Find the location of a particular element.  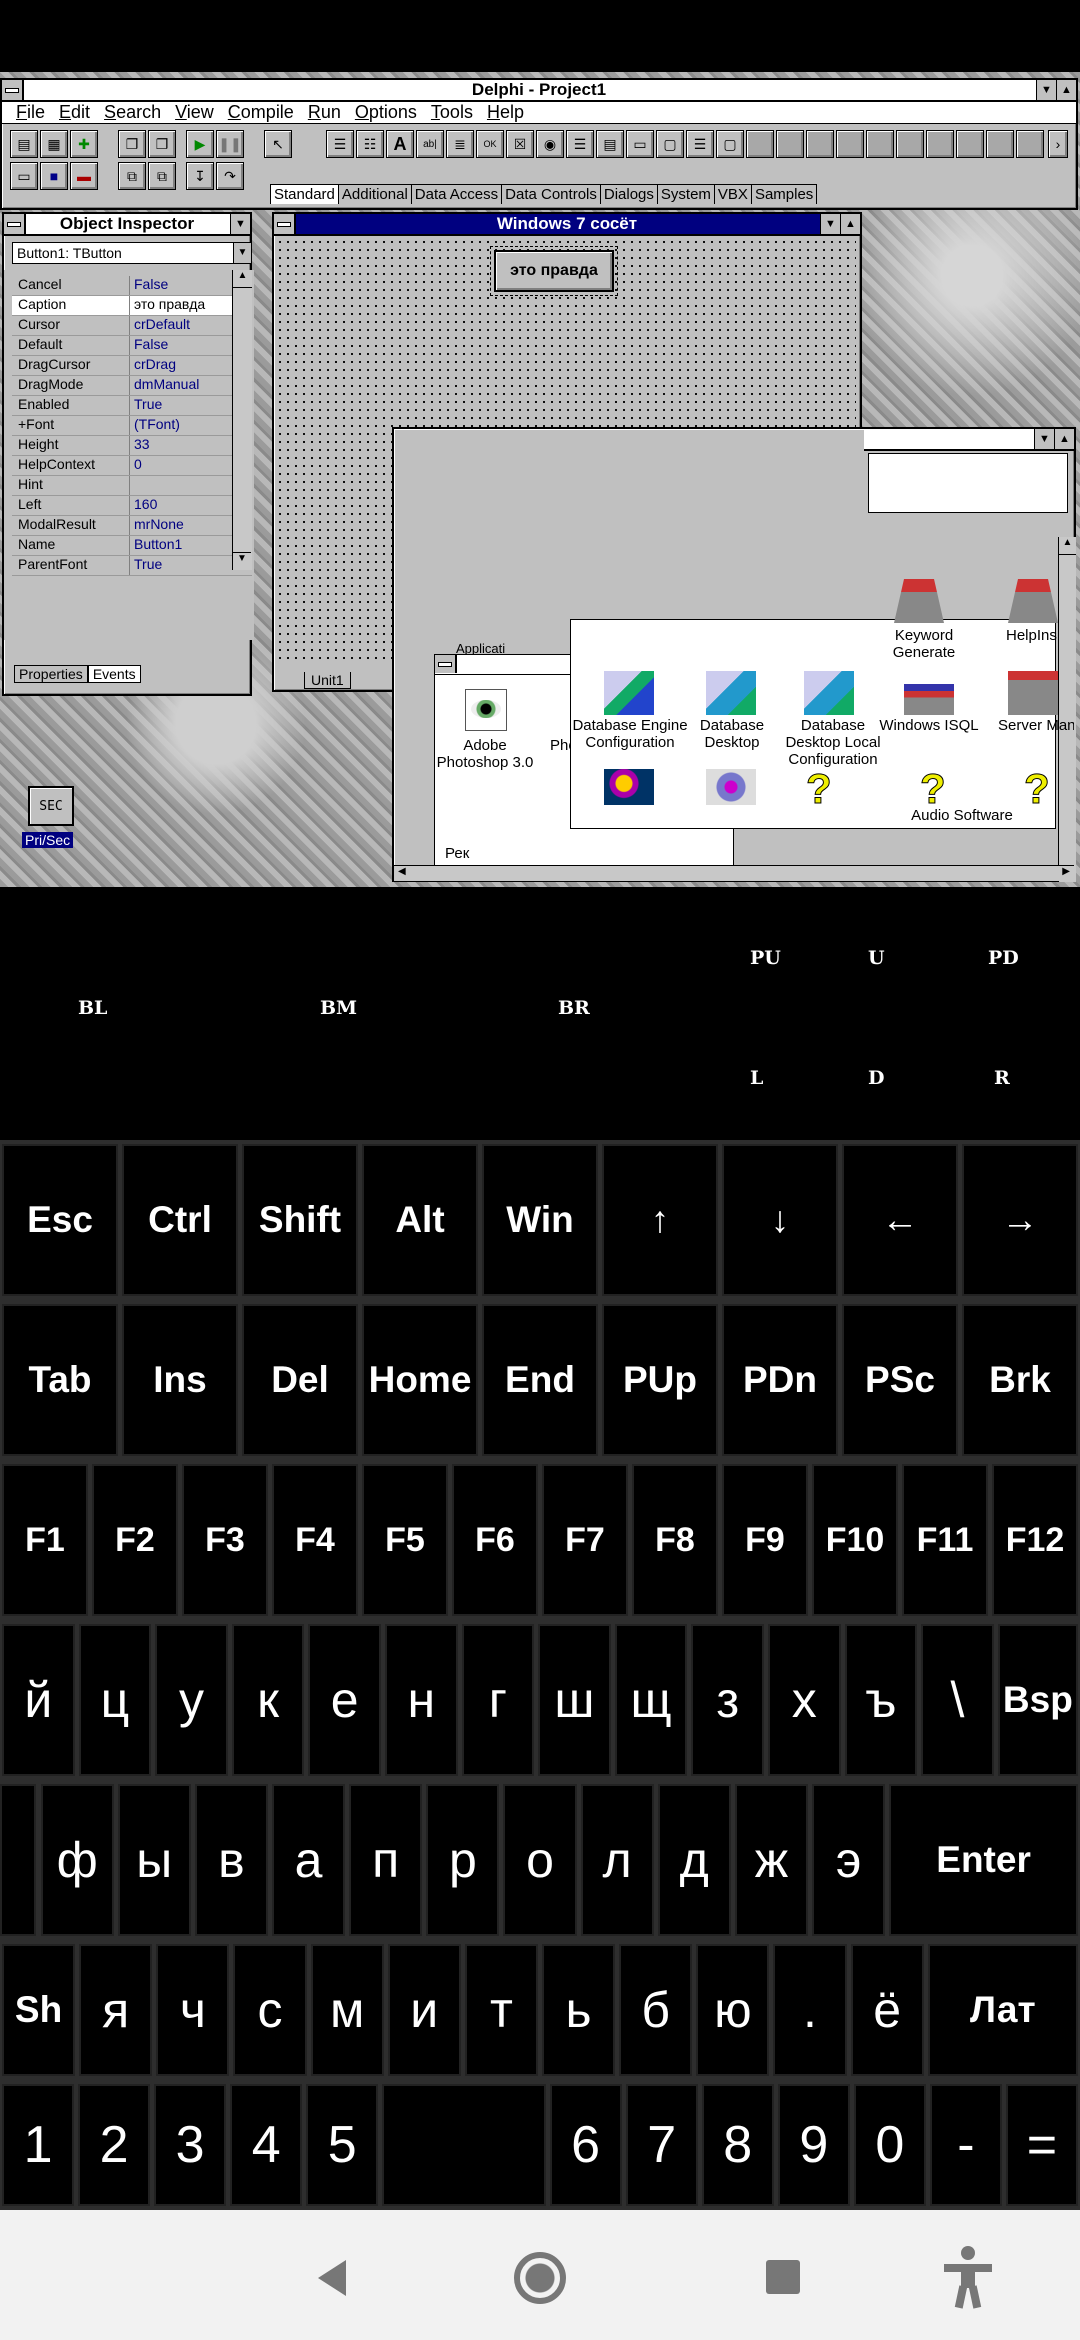

home-icon is located at coordinates (540, 2278).